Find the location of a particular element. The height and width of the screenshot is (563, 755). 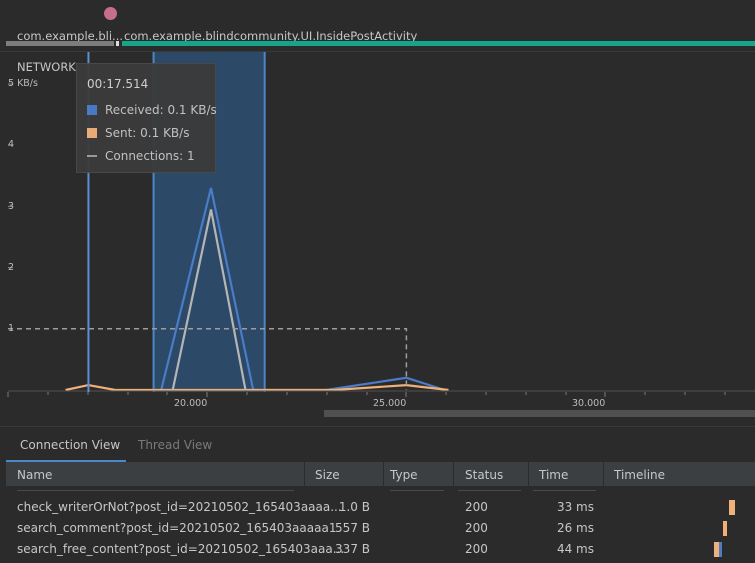

sent-legend-swatch is located at coordinates (92, 133).